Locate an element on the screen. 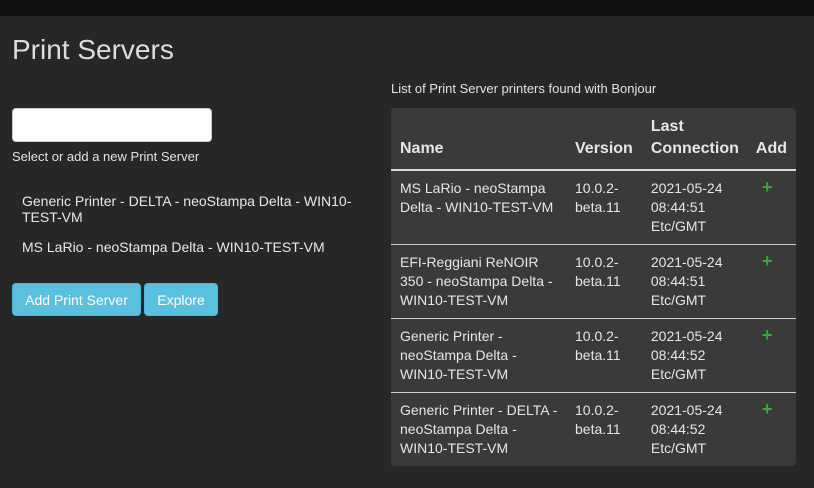 The image size is (814, 488). column-header-last-connection: Last Connection is located at coordinates (694, 139).